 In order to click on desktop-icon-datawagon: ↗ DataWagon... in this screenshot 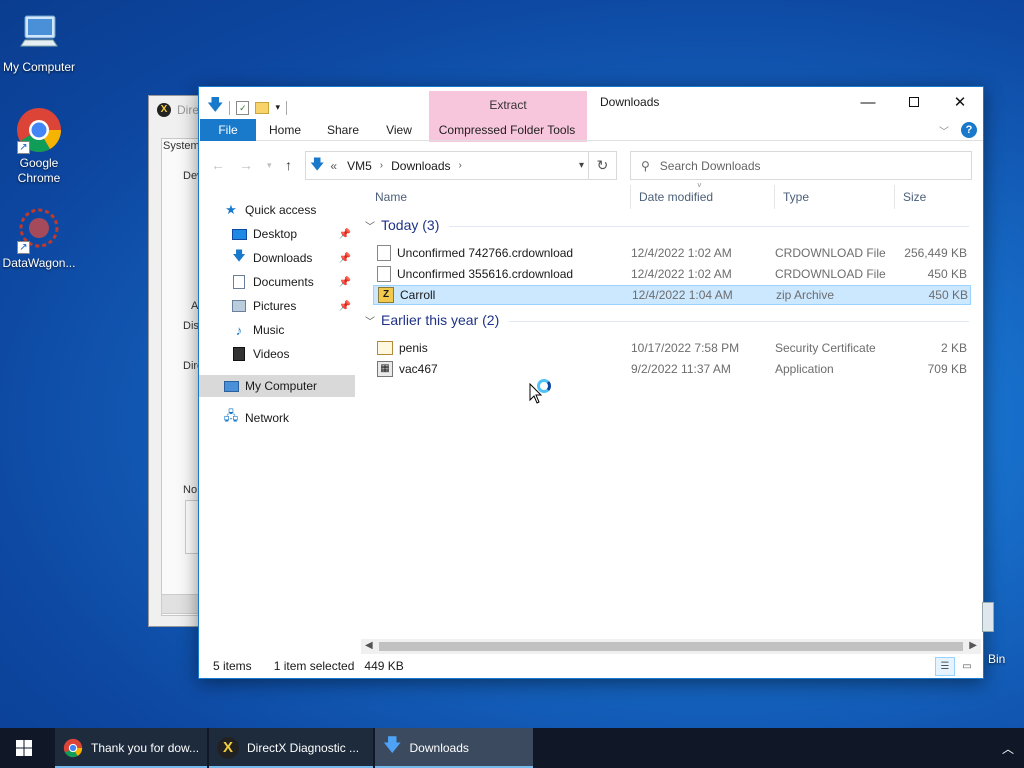, I will do `click(39, 238)`.